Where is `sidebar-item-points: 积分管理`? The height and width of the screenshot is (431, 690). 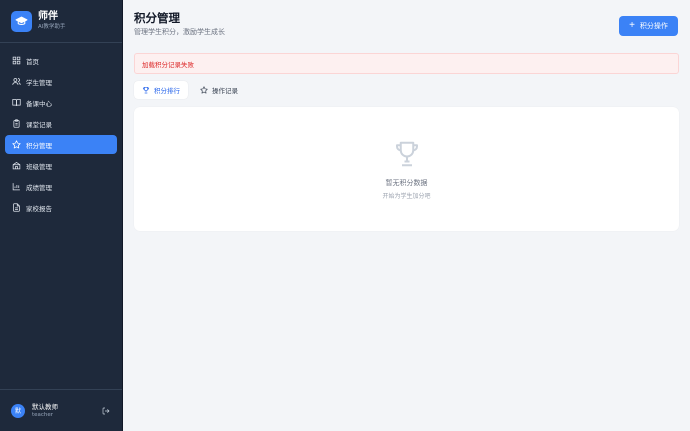
sidebar-item-points: 积分管理 is located at coordinates (61, 144).